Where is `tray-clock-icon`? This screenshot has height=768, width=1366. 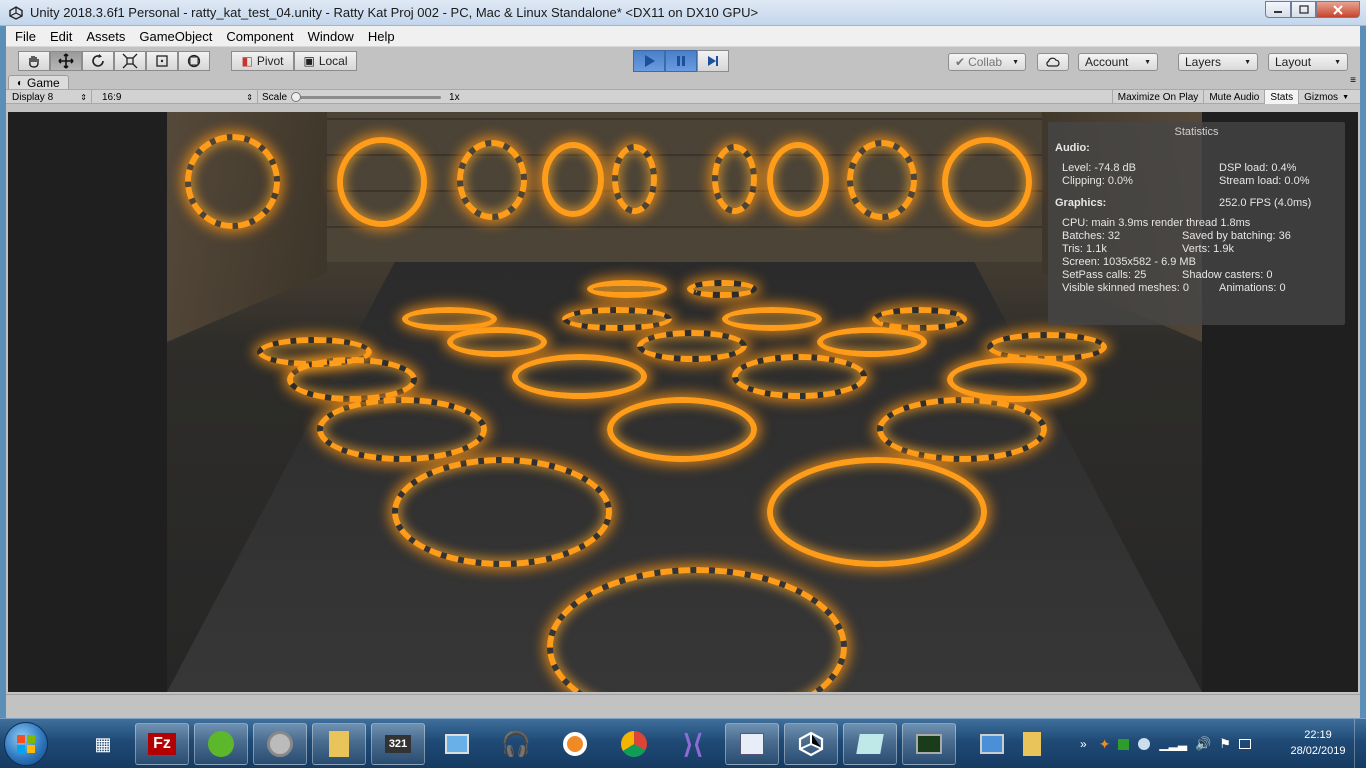
tray-clock-icon is located at coordinates (1144, 744).